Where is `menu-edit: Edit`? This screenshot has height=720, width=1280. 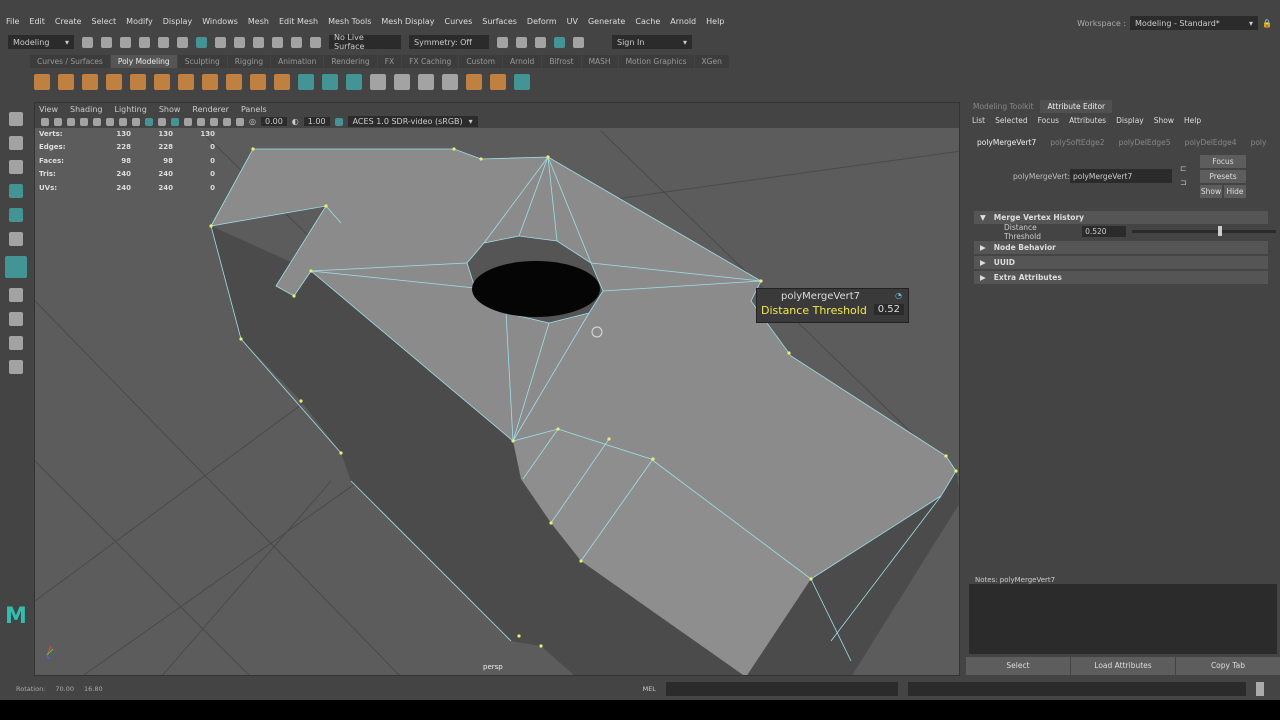 menu-edit: Edit is located at coordinates (37, 21).